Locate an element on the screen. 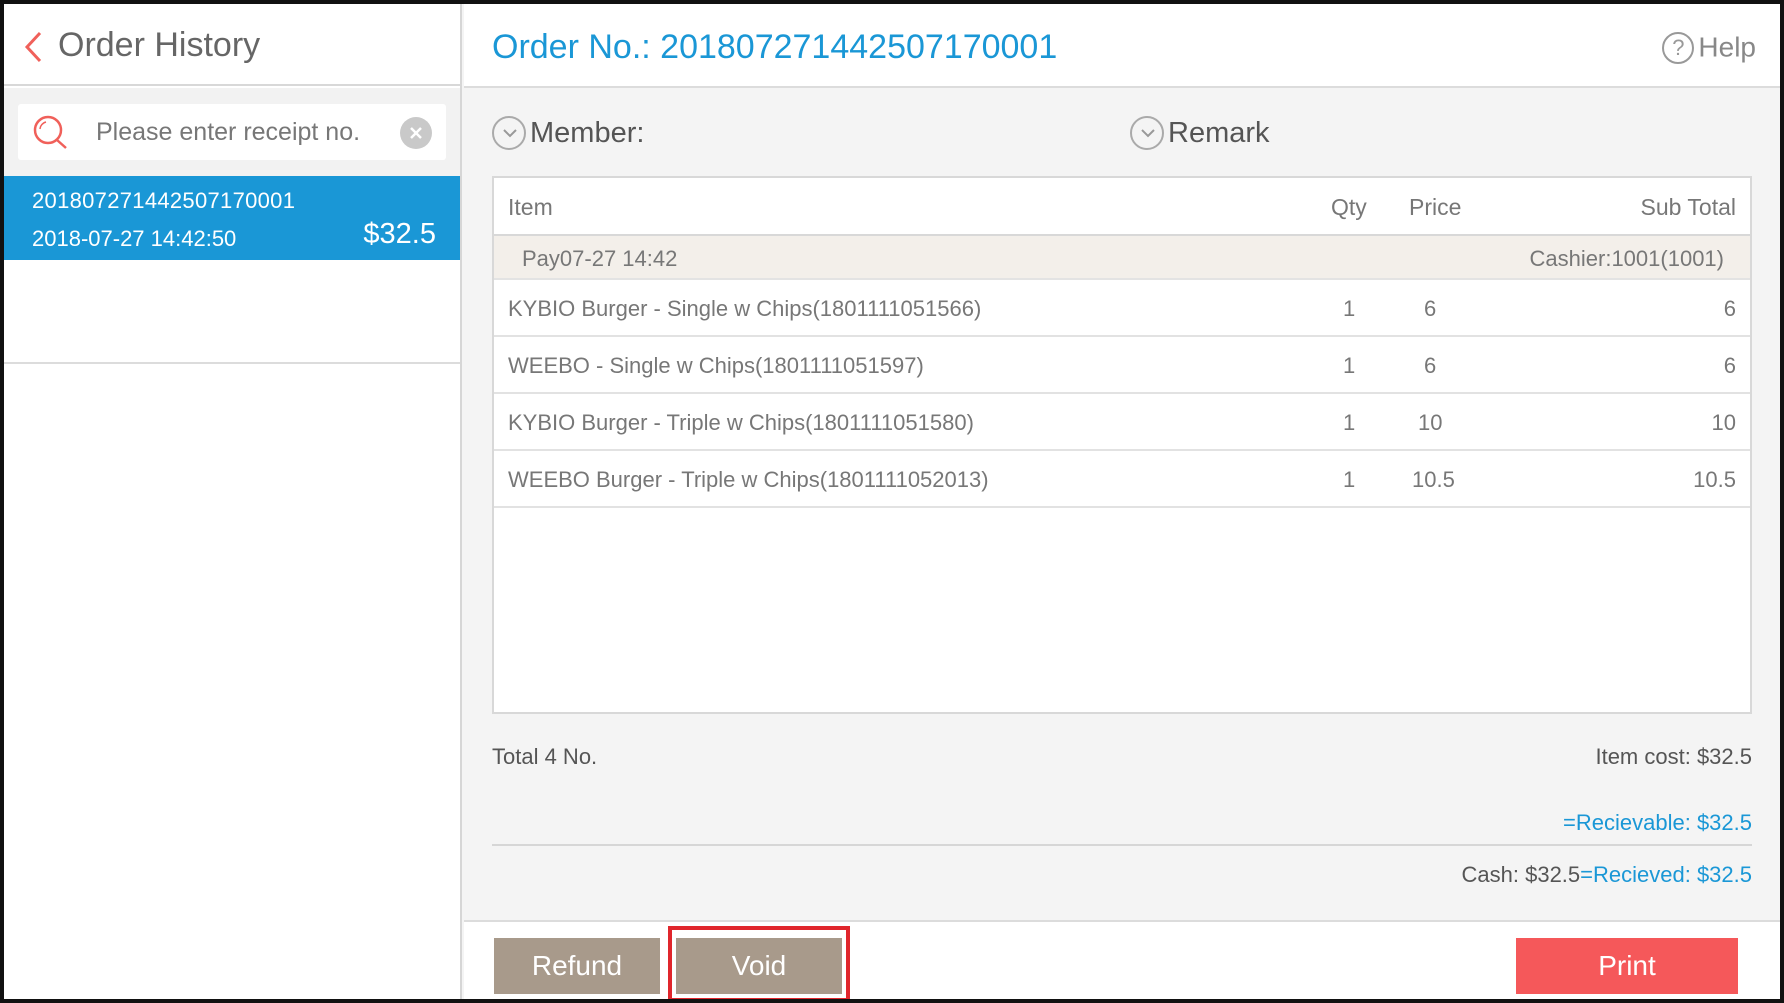  help-label: Help is located at coordinates (1727, 47).